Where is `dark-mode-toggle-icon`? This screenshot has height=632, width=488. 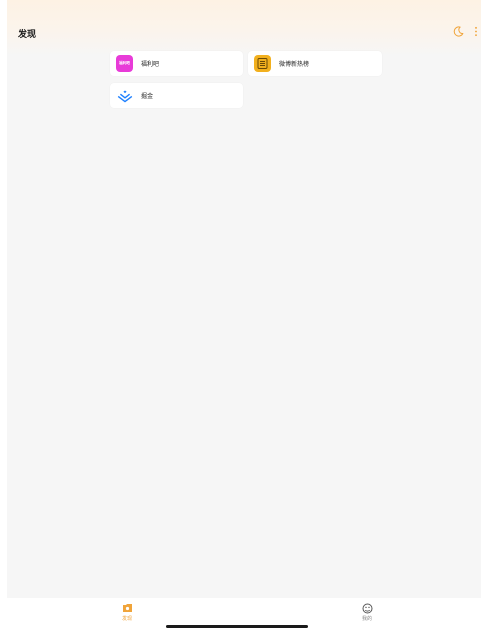 dark-mode-toggle-icon is located at coordinates (458, 31).